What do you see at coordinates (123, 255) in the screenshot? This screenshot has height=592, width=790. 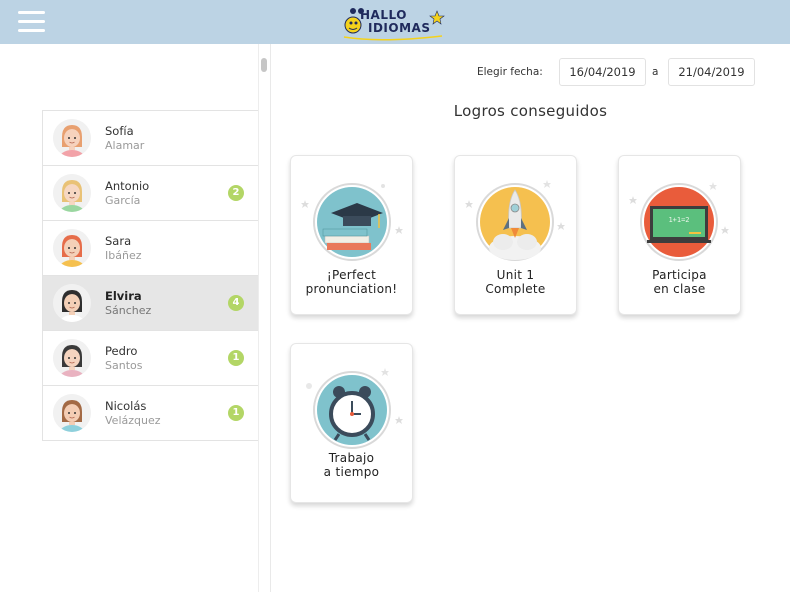 I see `student-last-name: Ibáñez` at bounding box center [123, 255].